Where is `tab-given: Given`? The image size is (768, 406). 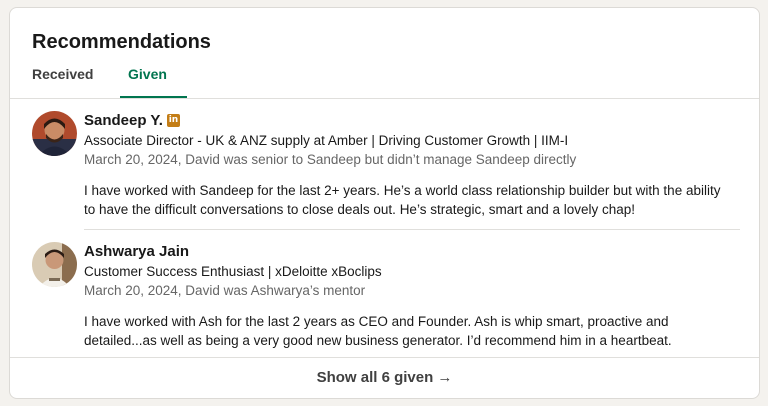 tab-given: Given is located at coordinates (147, 74).